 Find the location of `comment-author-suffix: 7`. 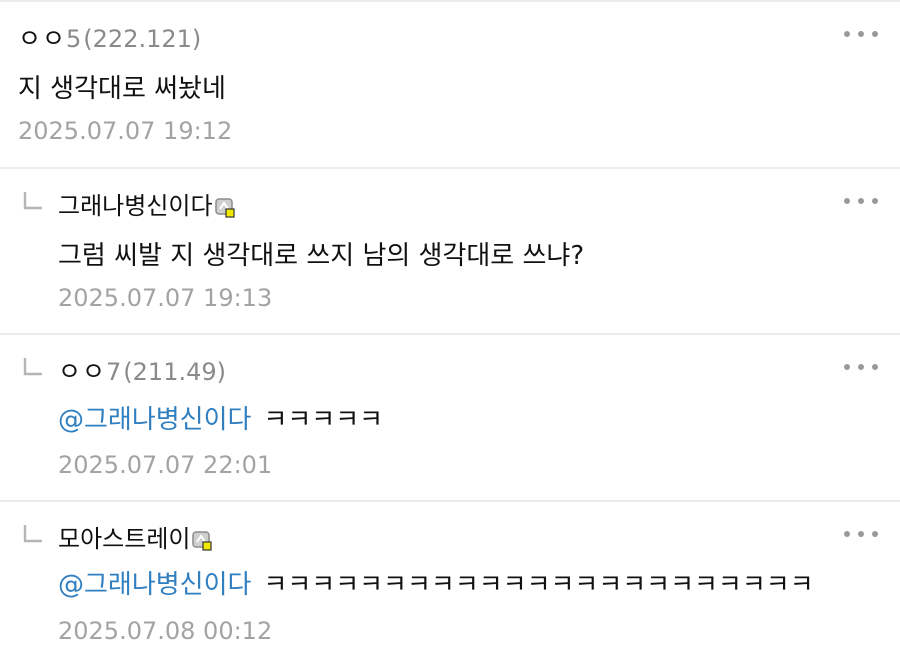

comment-author-suffix: 7 is located at coordinates (114, 372).